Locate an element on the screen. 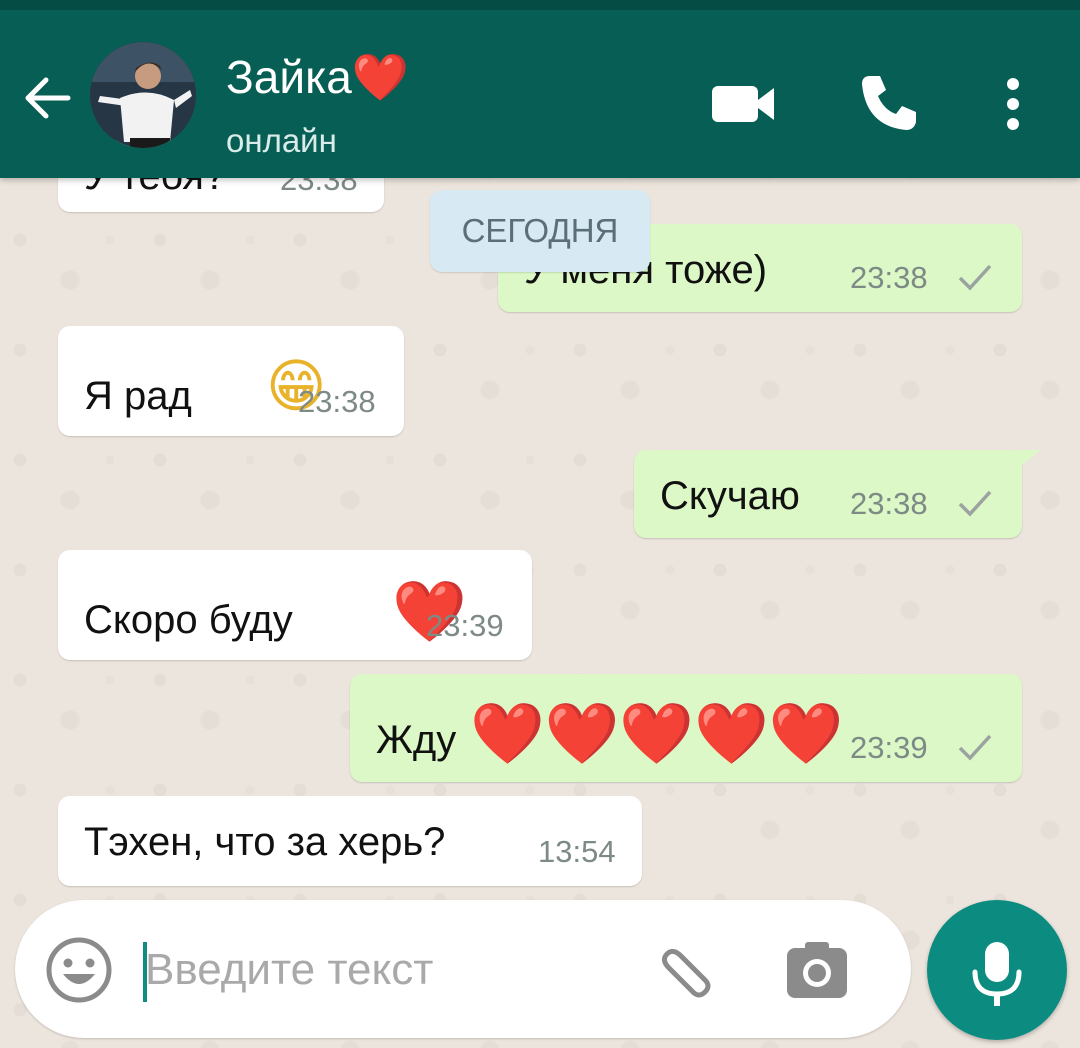  more-vert-icon is located at coordinates (1013, 104).